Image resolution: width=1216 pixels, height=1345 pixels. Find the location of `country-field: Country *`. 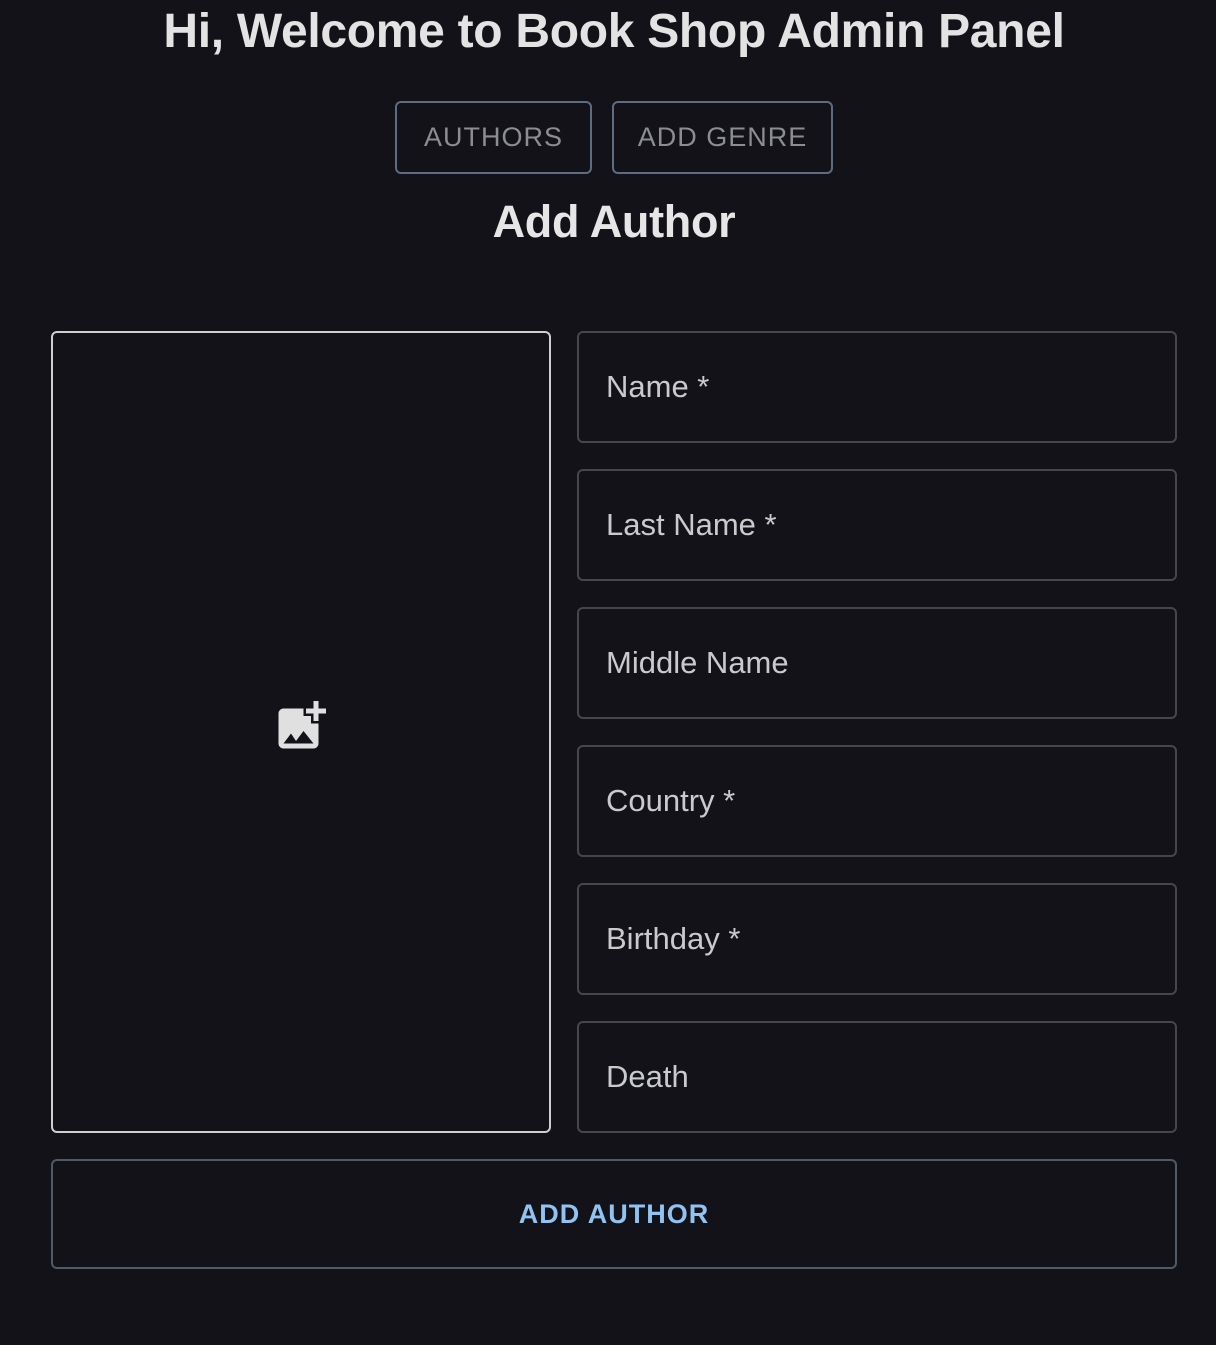

country-field: Country * is located at coordinates (877, 801).